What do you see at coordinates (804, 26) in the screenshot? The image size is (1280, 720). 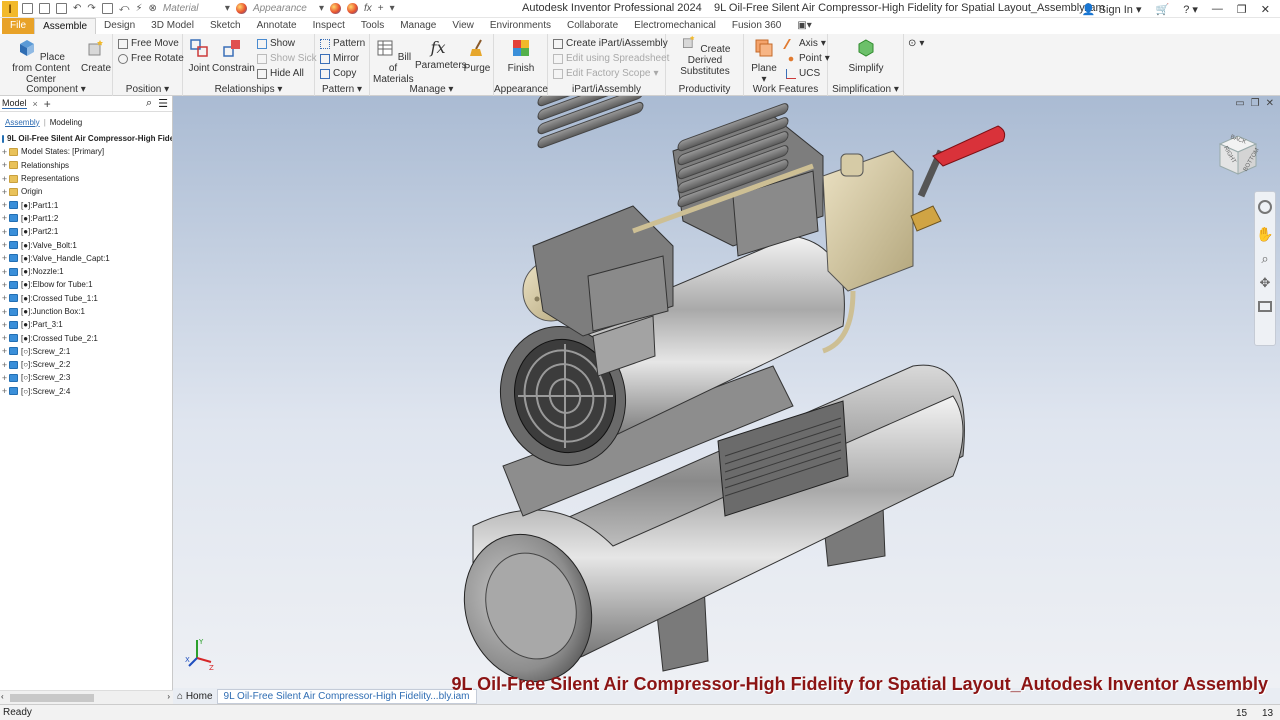 I see `ribbon-options-icon: ▣▾` at bounding box center [804, 26].